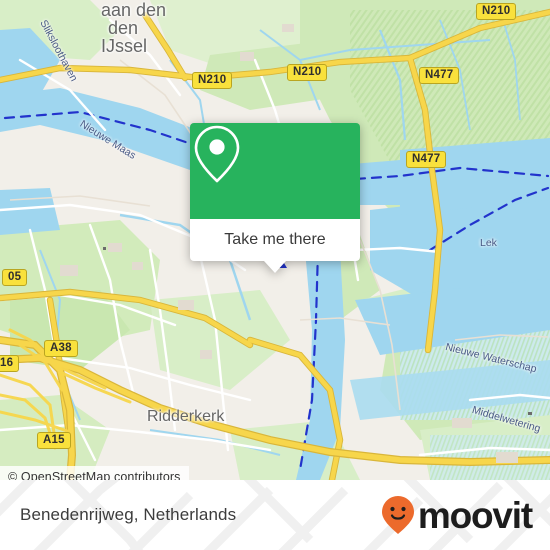  What do you see at coordinates (275, 515) in the screenshot?
I see `footer-bar: Benedenrijweg, Netherlands moovit` at bounding box center [275, 515].